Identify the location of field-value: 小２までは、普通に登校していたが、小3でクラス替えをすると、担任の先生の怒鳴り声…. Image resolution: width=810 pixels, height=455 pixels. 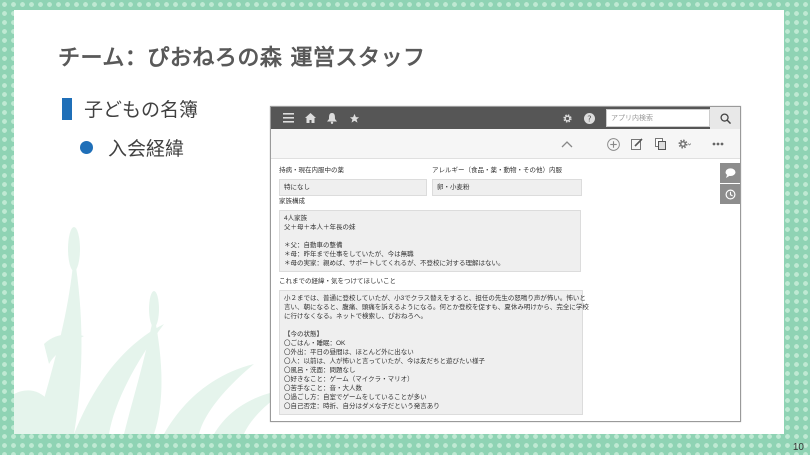
(434, 352).